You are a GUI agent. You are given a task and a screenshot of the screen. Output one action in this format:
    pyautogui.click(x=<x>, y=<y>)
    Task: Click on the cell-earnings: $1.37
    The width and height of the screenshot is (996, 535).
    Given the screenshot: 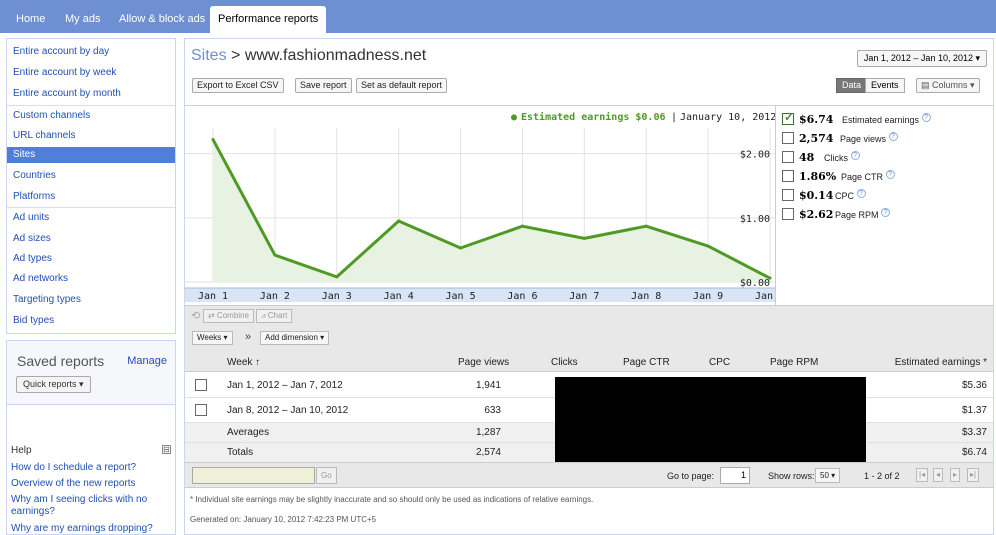 What is the action you would take?
    pyautogui.click(x=974, y=410)
    